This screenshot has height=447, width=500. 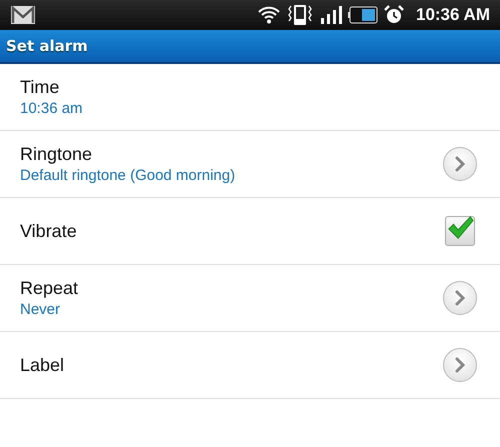 What do you see at coordinates (43, 365) in the screenshot?
I see `setting-label: Label` at bounding box center [43, 365].